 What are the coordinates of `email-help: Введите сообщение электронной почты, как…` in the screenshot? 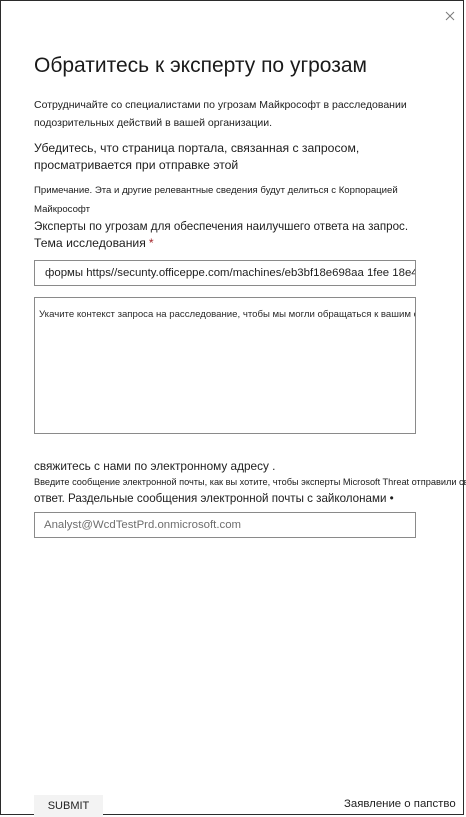 It's located at (250, 491).